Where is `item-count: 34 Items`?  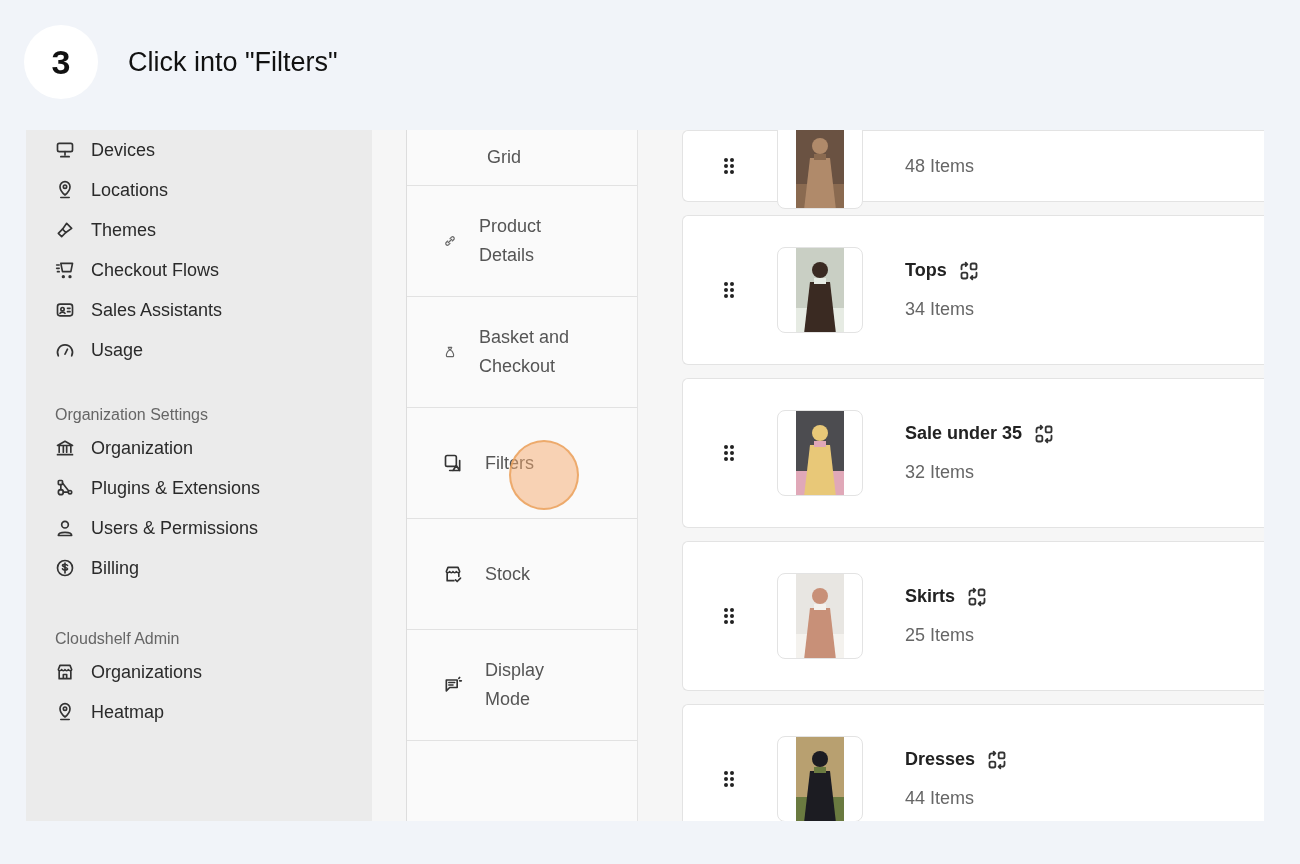
item-count: 34 Items is located at coordinates (940, 309).